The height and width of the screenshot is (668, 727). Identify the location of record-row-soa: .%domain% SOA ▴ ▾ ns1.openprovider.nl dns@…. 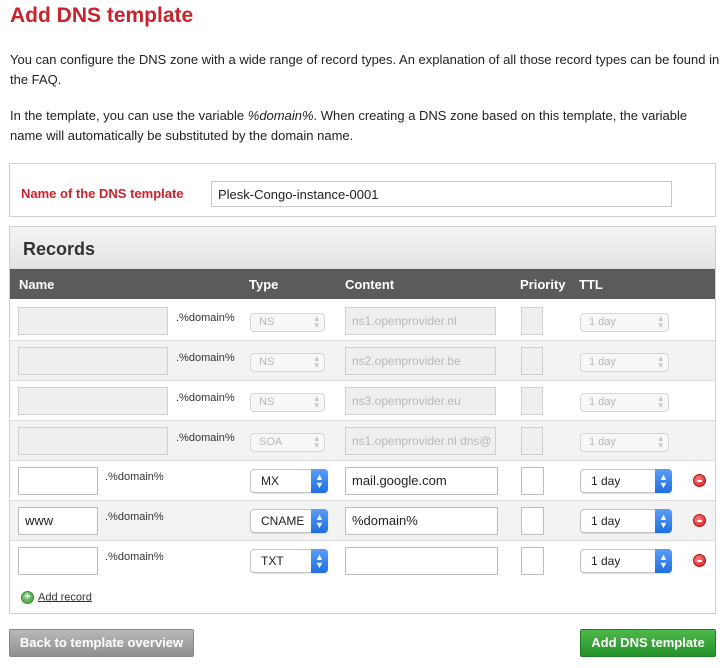
(362, 441).